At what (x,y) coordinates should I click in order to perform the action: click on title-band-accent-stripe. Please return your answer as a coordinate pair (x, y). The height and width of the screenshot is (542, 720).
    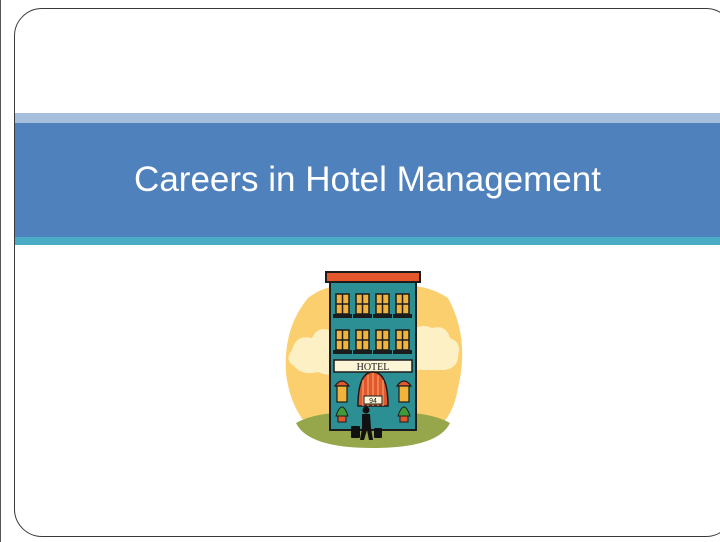
    Looking at the image, I should click on (367, 241).